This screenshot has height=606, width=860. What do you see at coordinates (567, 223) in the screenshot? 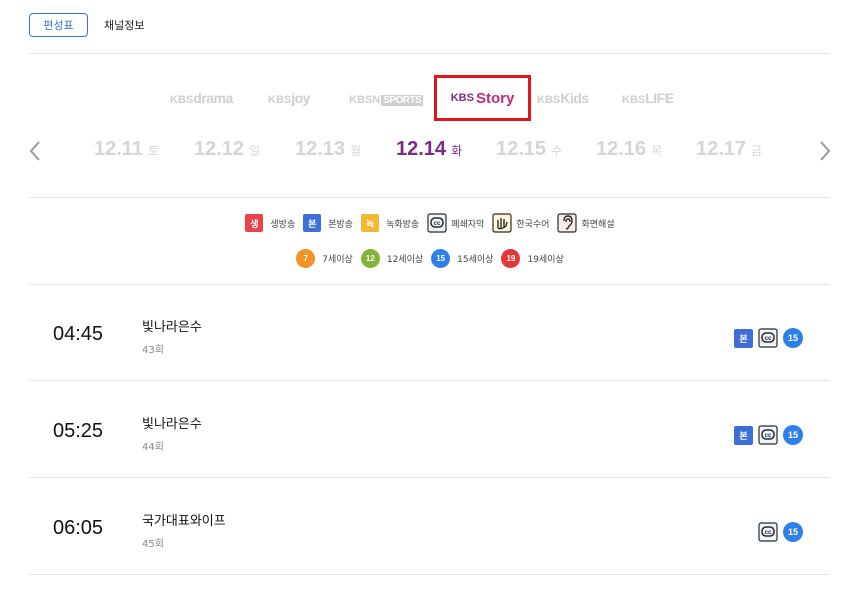
I see `ear-icon` at bounding box center [567, 223].